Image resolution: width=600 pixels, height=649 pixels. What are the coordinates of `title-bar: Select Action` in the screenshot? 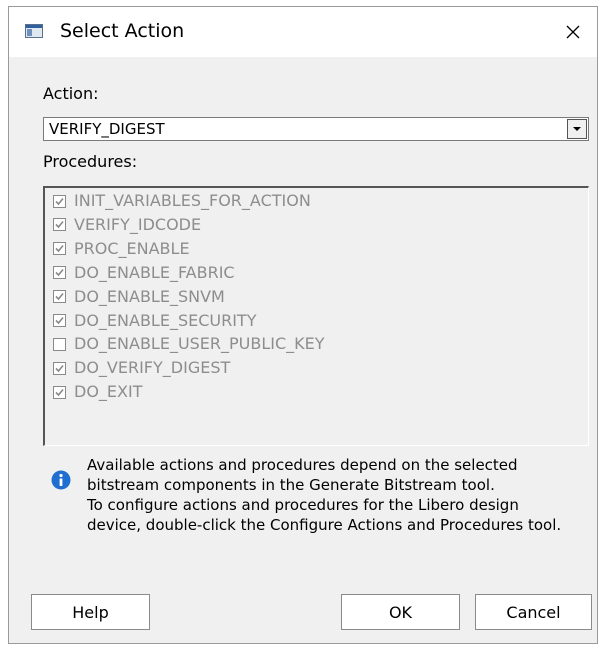 It's located at (303, 32).